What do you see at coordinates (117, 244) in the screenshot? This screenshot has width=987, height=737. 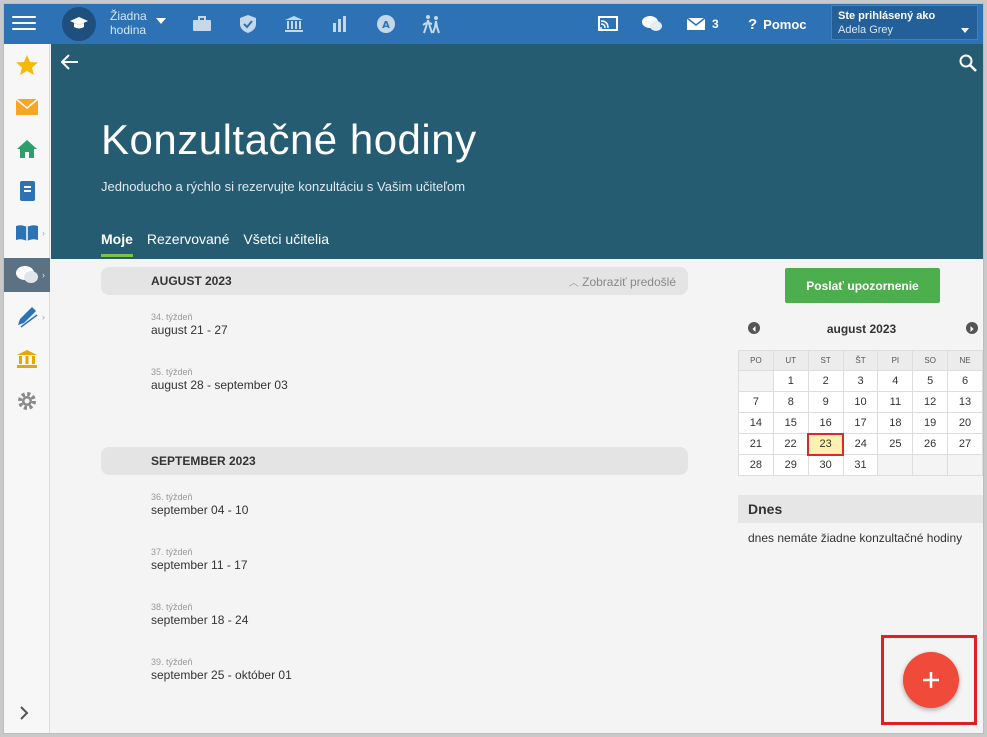 I see `tab-mine: Moje` at bounding box center [117, 244].